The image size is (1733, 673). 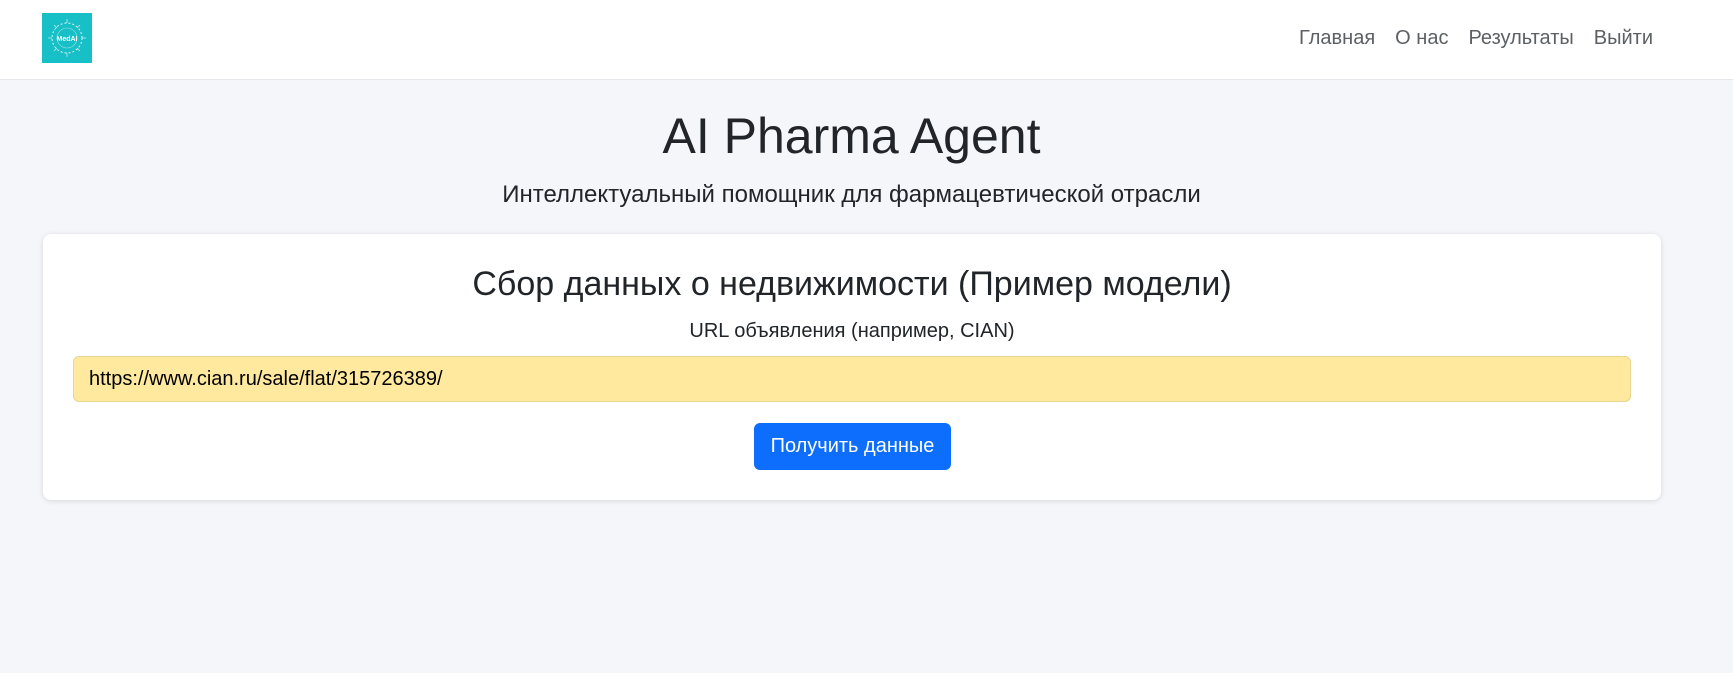 I want to click on url-field-label: URL объявления (например, CIAN), so click(x=852, y=331).